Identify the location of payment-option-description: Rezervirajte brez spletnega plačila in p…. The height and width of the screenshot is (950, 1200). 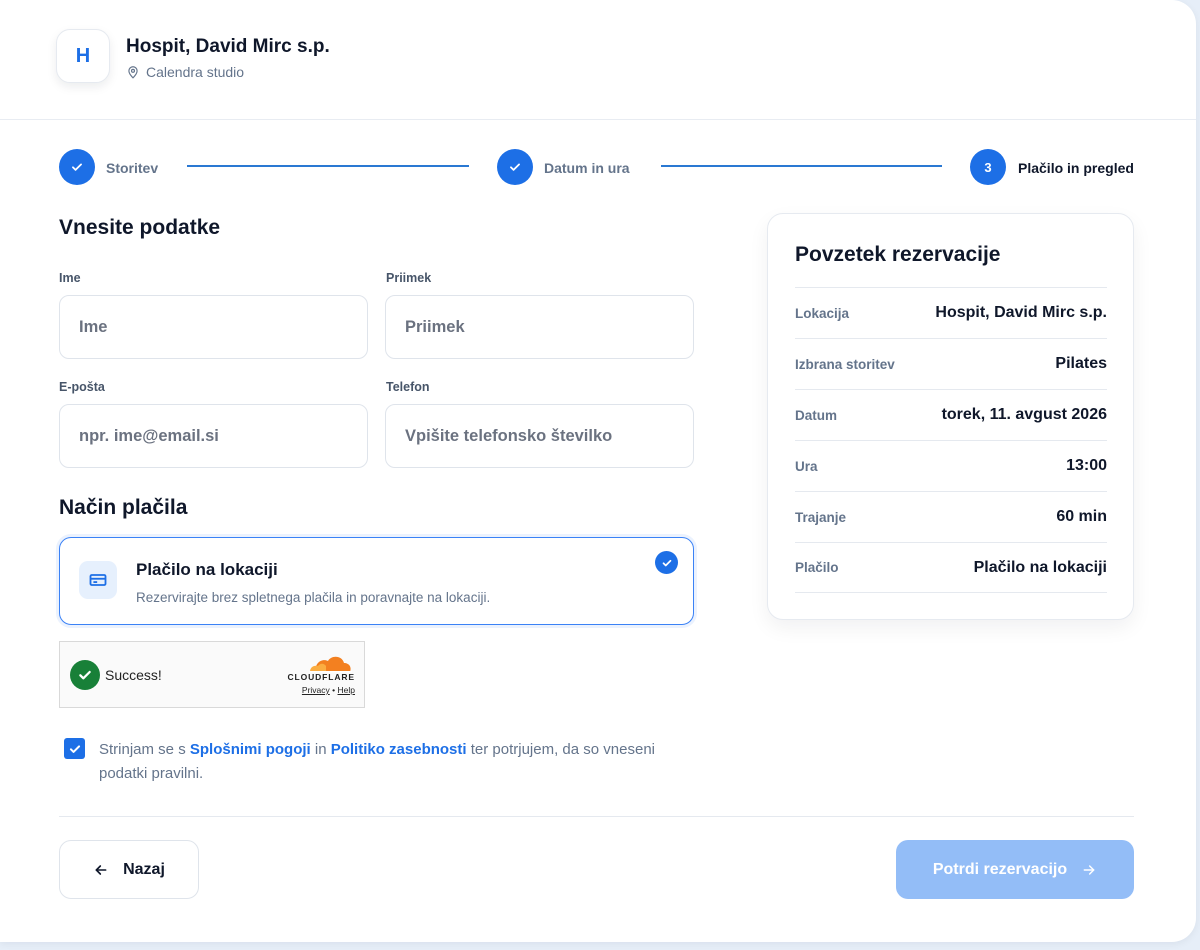
(313, 597).